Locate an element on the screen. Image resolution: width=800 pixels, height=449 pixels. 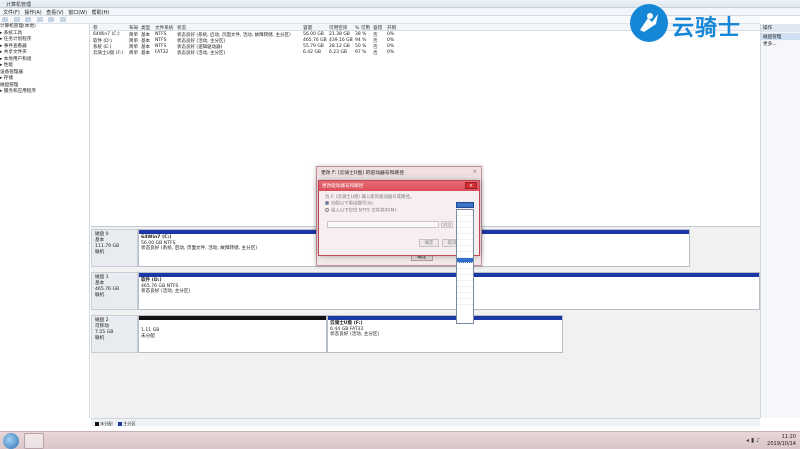
col-layout: 布局 is located at coordinates (133, 28).